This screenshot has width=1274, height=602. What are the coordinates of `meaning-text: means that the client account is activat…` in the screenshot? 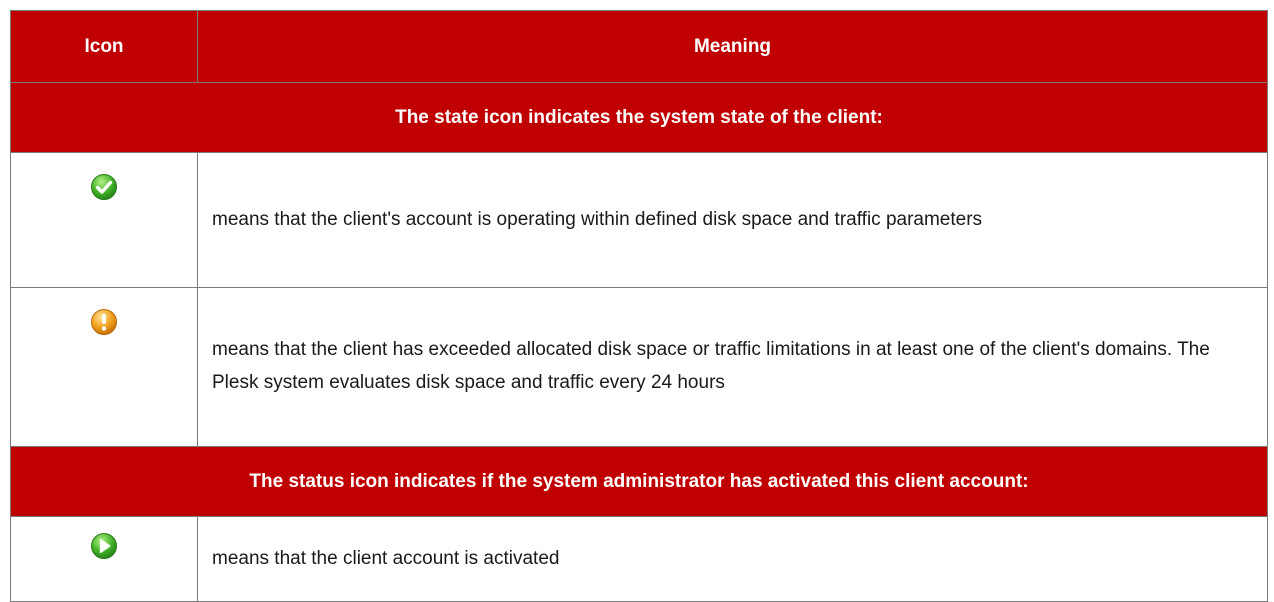 It's located at (732, 559).